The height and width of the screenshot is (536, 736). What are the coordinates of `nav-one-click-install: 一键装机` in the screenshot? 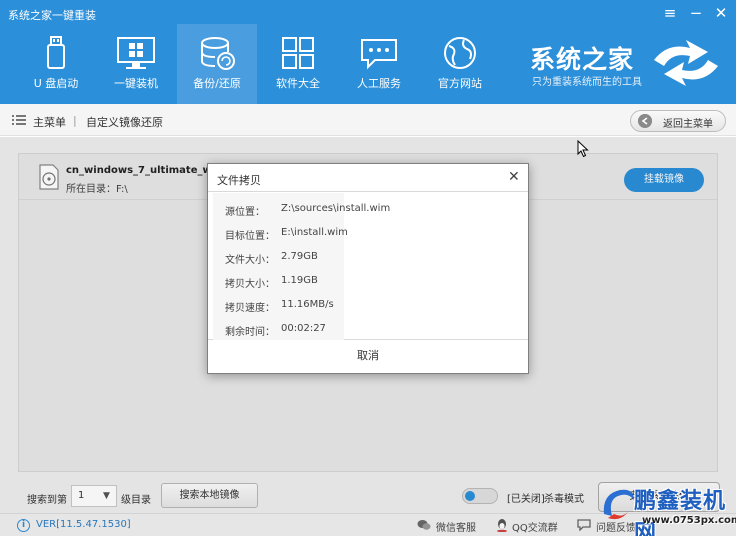 It's located at (136, 64).